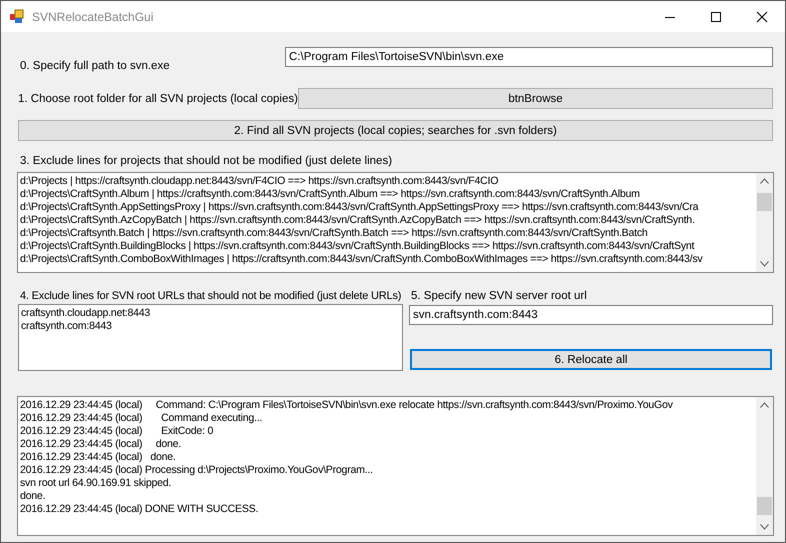 The width and height of the screenshot is (786, 543). What do you see at coordinates (535, 98) in the screenshot?
I see `browse-button: btnBrowse` at bounding box center [535, 98].